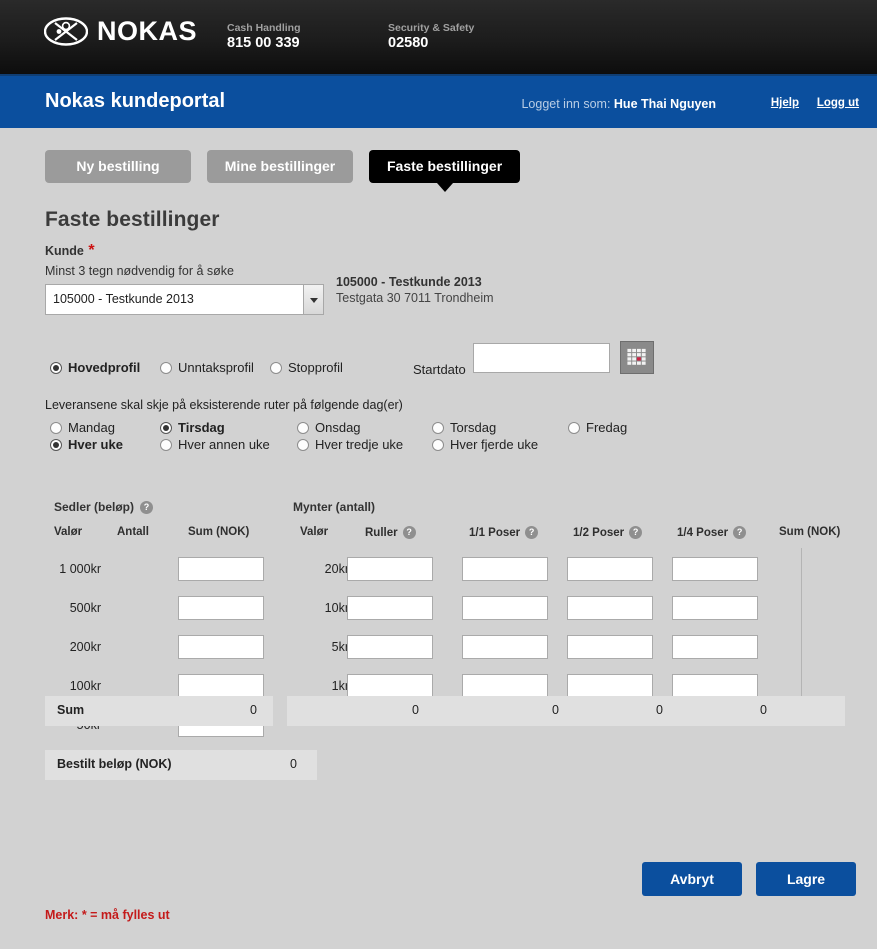 The width and height of the screenshot is (877, 949). I want to click on input-coins-5kr-1-4-poser, so click(715, 647).